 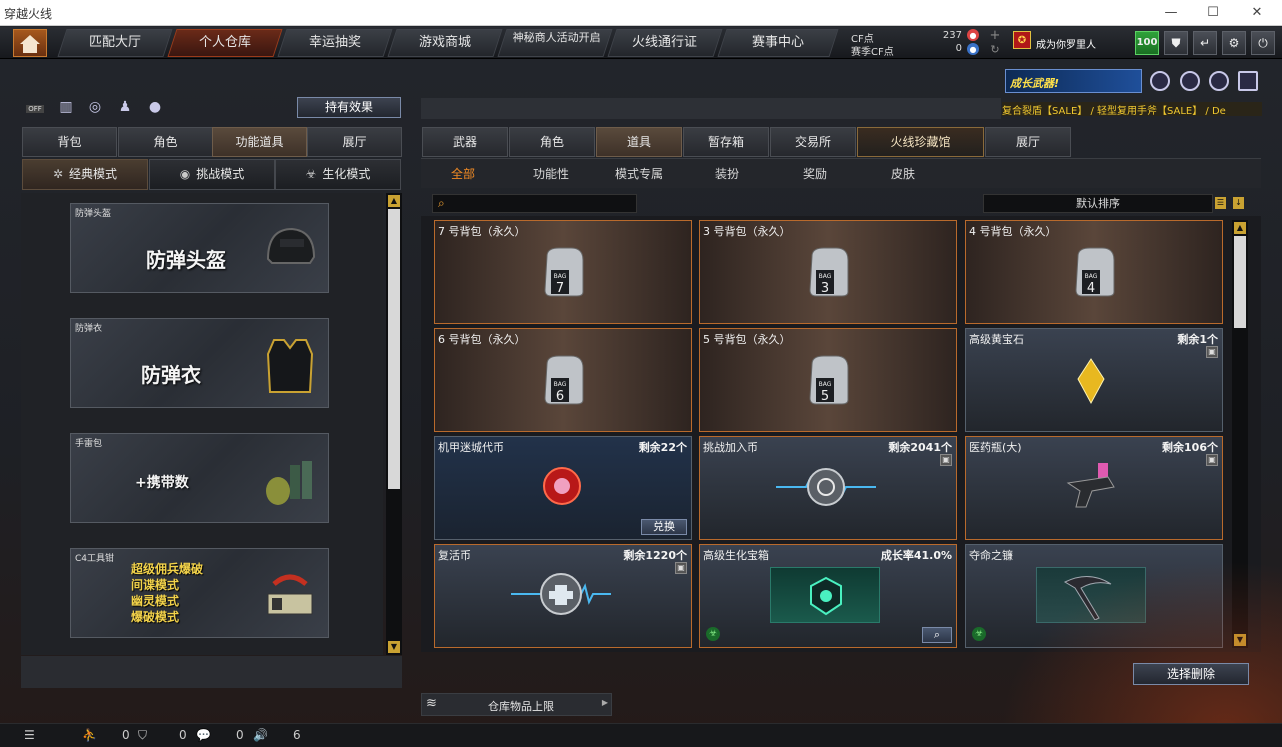 What do you see at coordinates (551, 173) in the screenshot?
I see `subtab-functional: 功能性` at bounding box center [551, 173].